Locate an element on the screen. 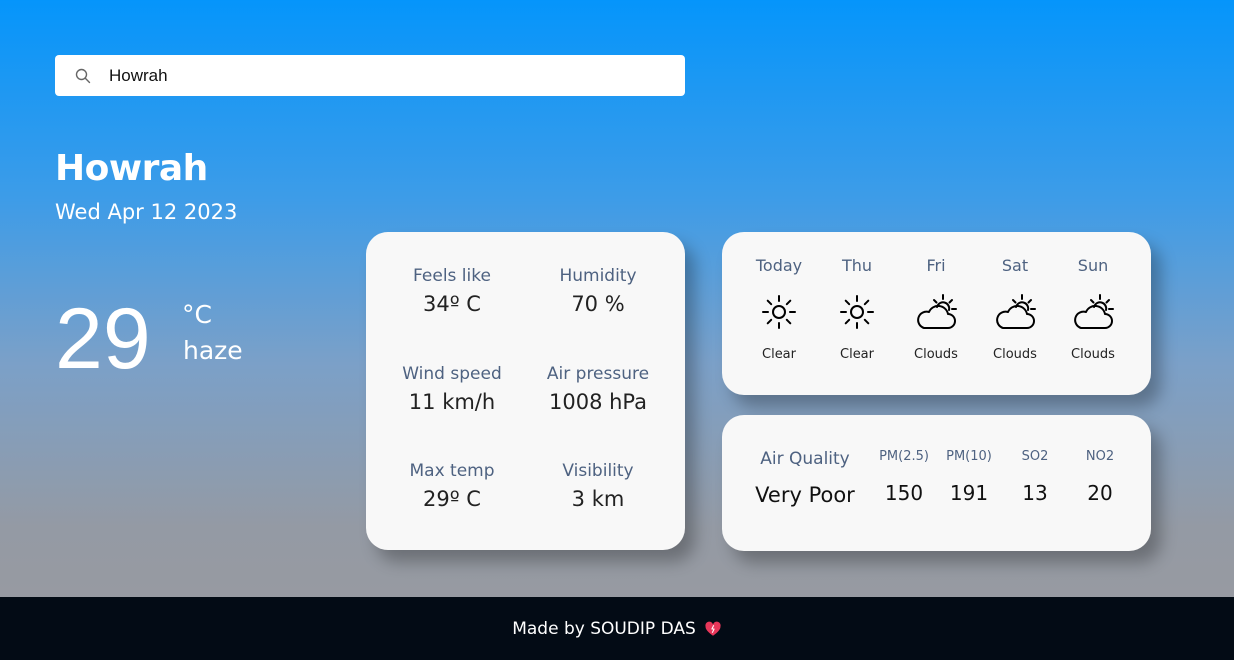 This screenshot has height=660, width=1234. detail-label: Wind speed is located at coordinates (452, 374).